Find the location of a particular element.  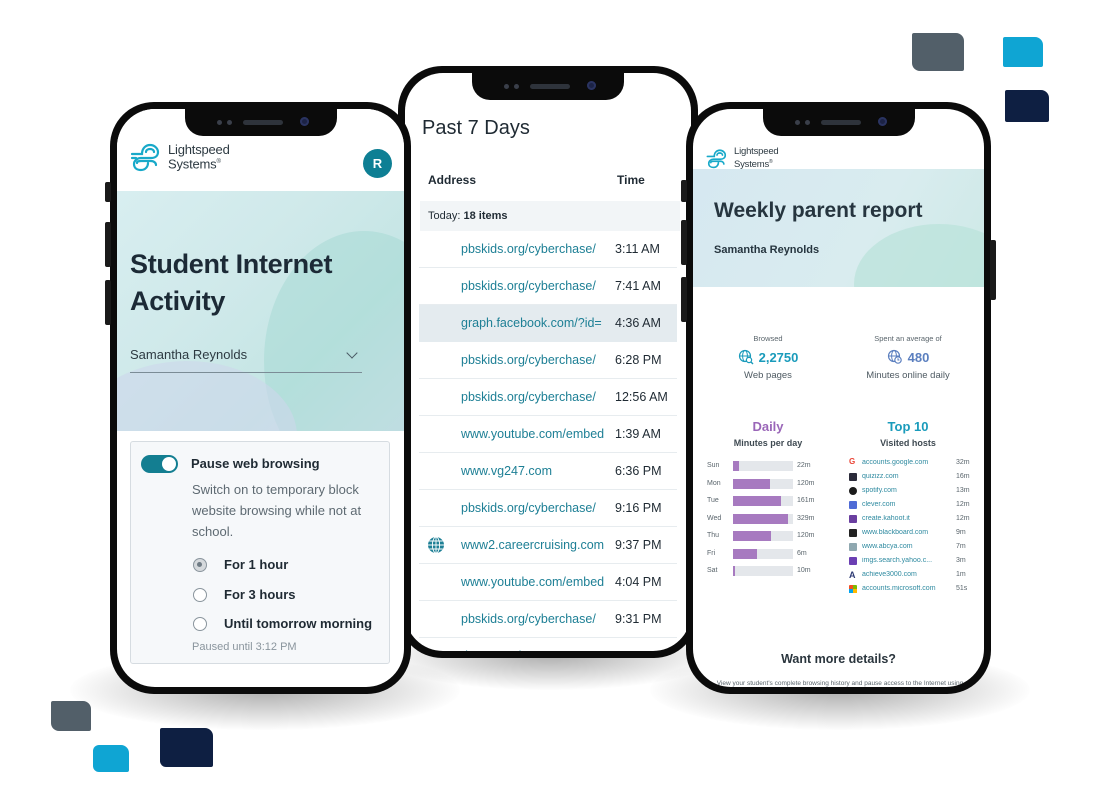

average-minutes: 480 is located at coordinates (918, 357).